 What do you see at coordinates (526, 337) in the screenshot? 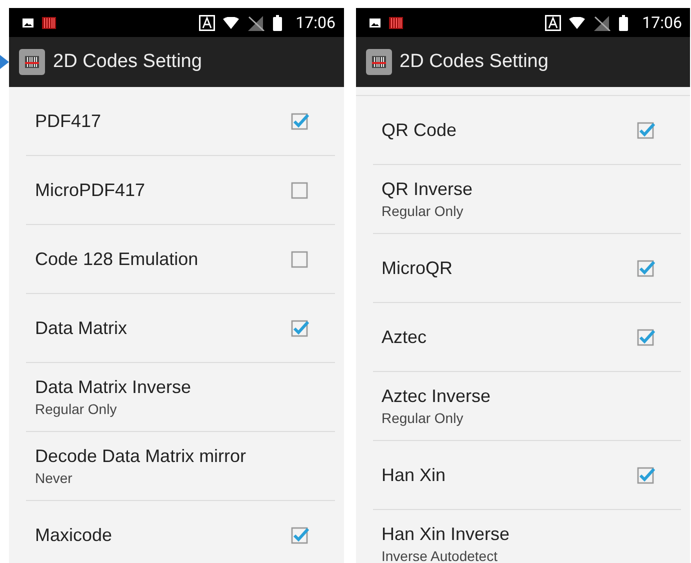
I see `settings-item: Aztec` at bounding box center [526, 337].